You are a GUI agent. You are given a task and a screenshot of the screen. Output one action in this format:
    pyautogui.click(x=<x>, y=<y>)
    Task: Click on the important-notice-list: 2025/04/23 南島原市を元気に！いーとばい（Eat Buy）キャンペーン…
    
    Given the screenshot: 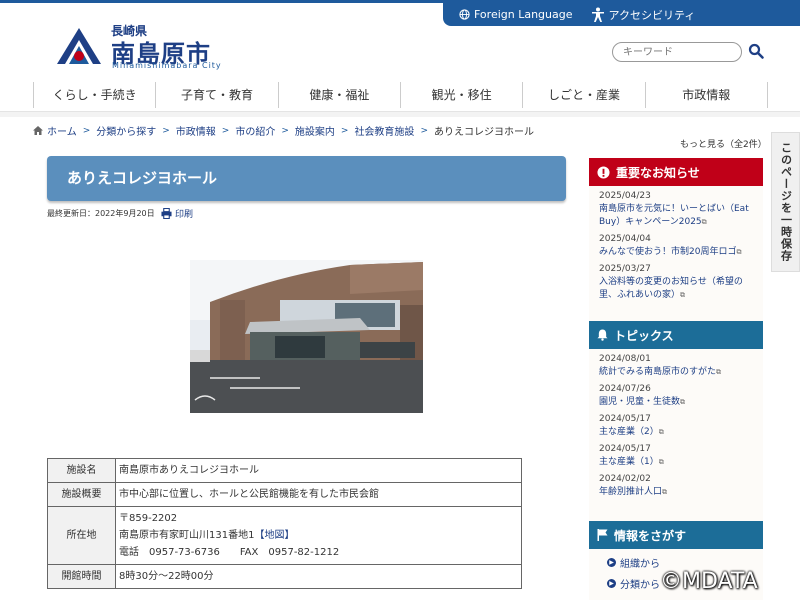 What is the action you would take?
    pyautogui.click(x=676, y=253)
    